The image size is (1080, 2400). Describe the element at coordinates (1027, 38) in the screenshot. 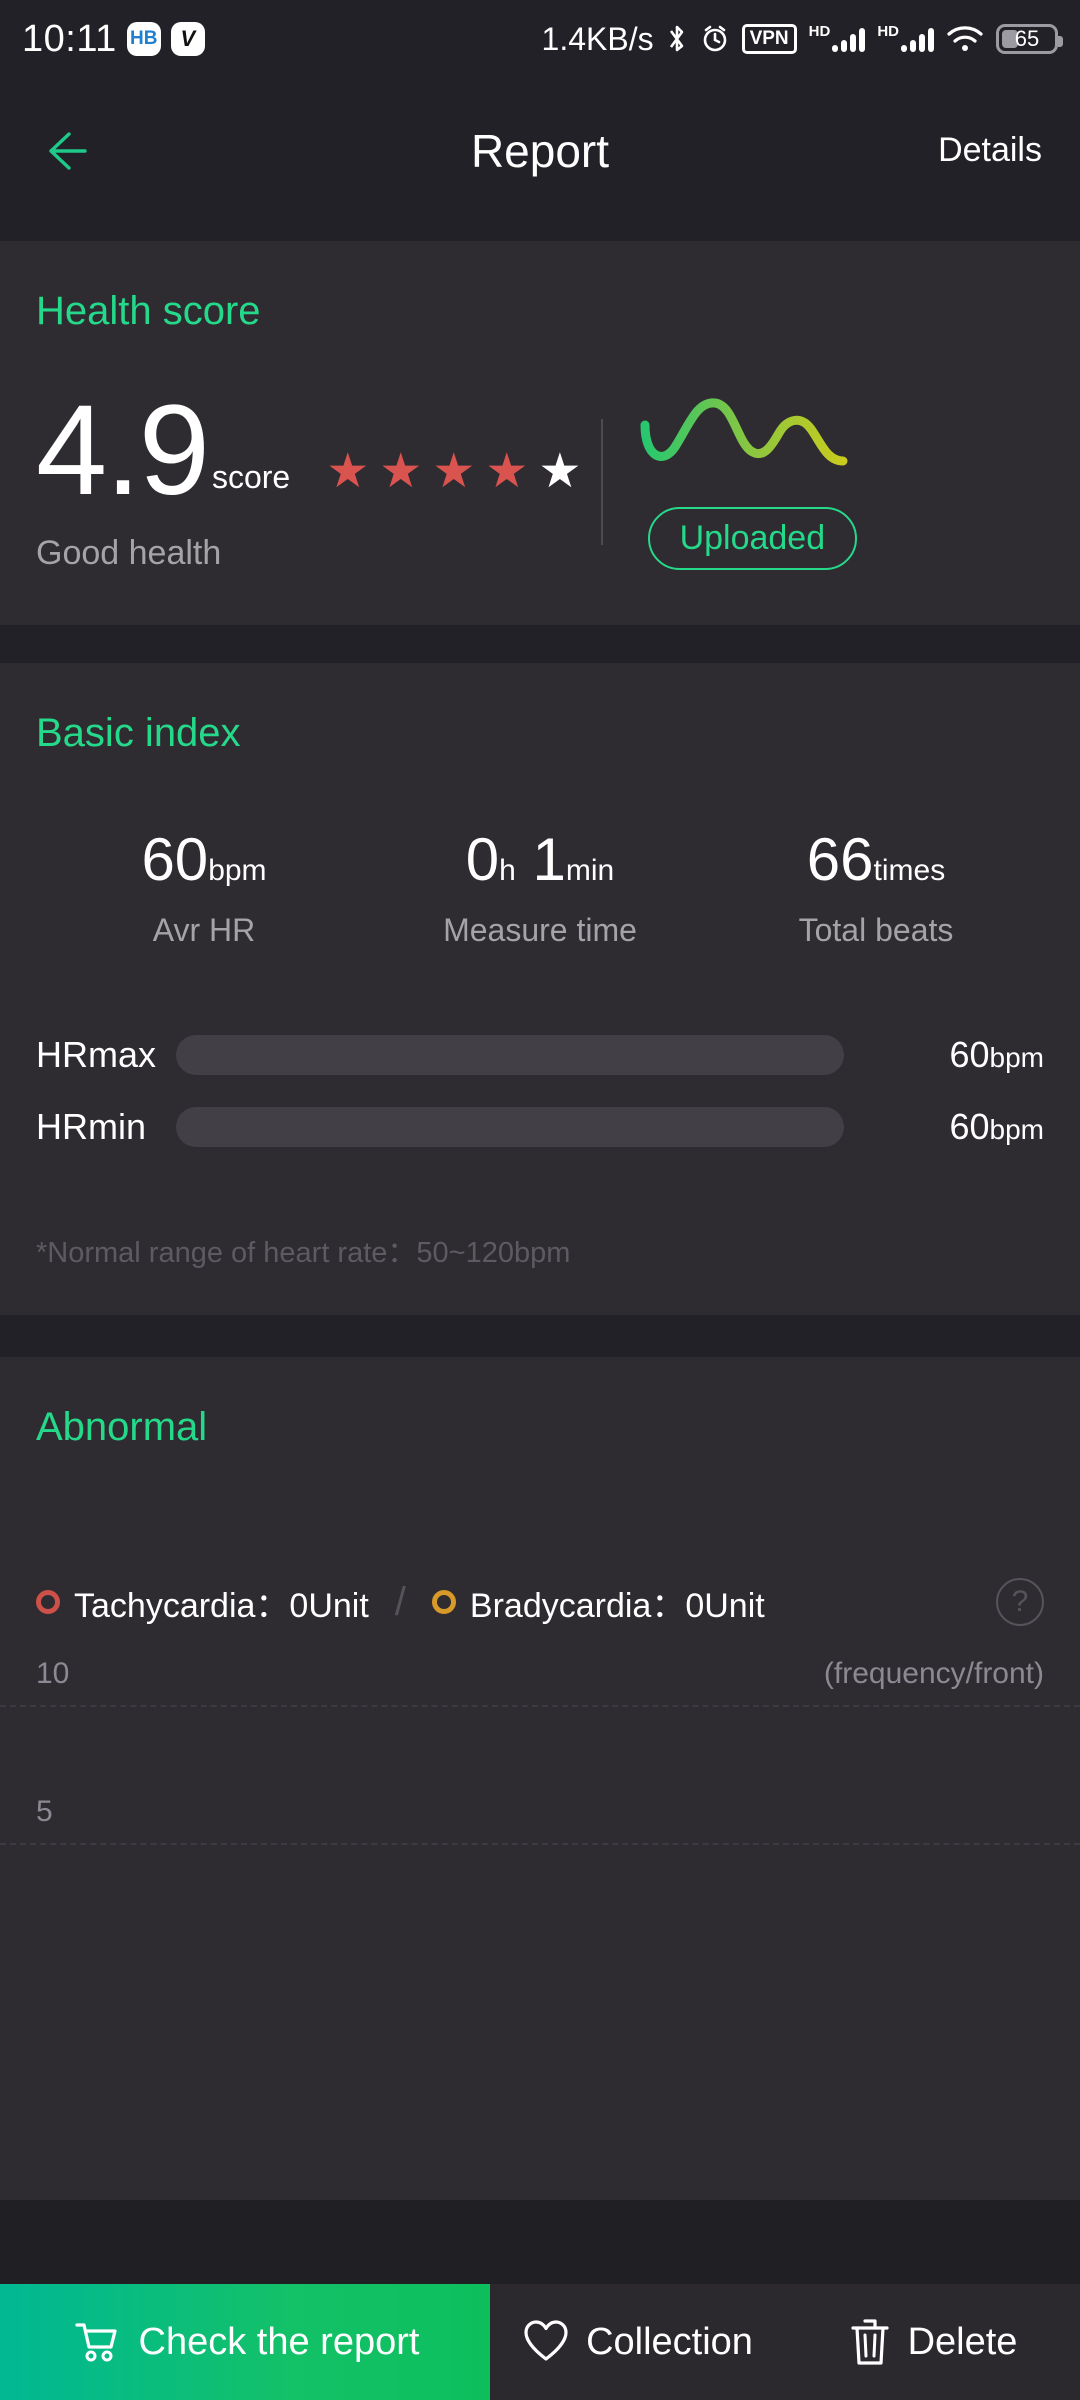

I see `battery-percent: 65` at that location.